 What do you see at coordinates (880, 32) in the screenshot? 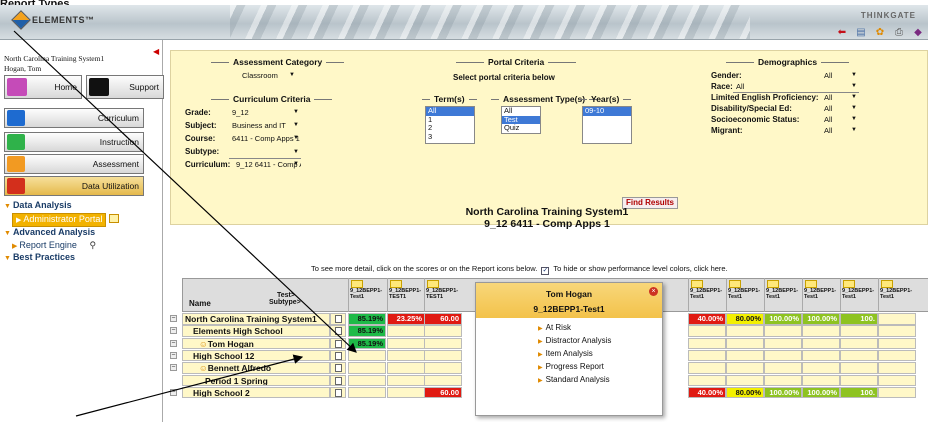
I see `favorites-icon: ✿` at bounding box center [880, 32].